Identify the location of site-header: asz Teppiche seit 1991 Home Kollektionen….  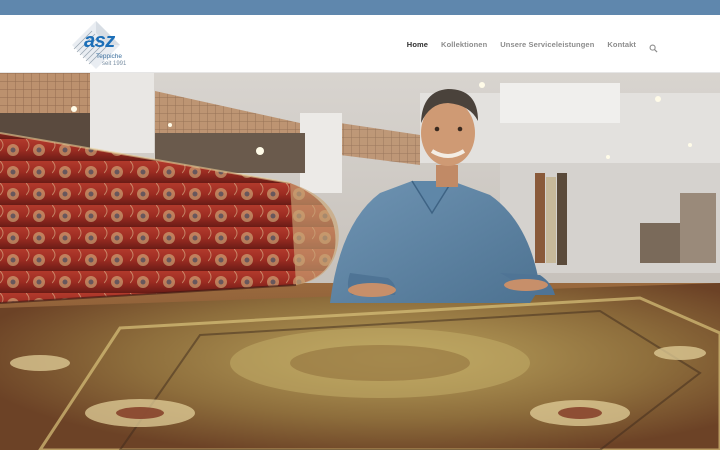
(360, 44).